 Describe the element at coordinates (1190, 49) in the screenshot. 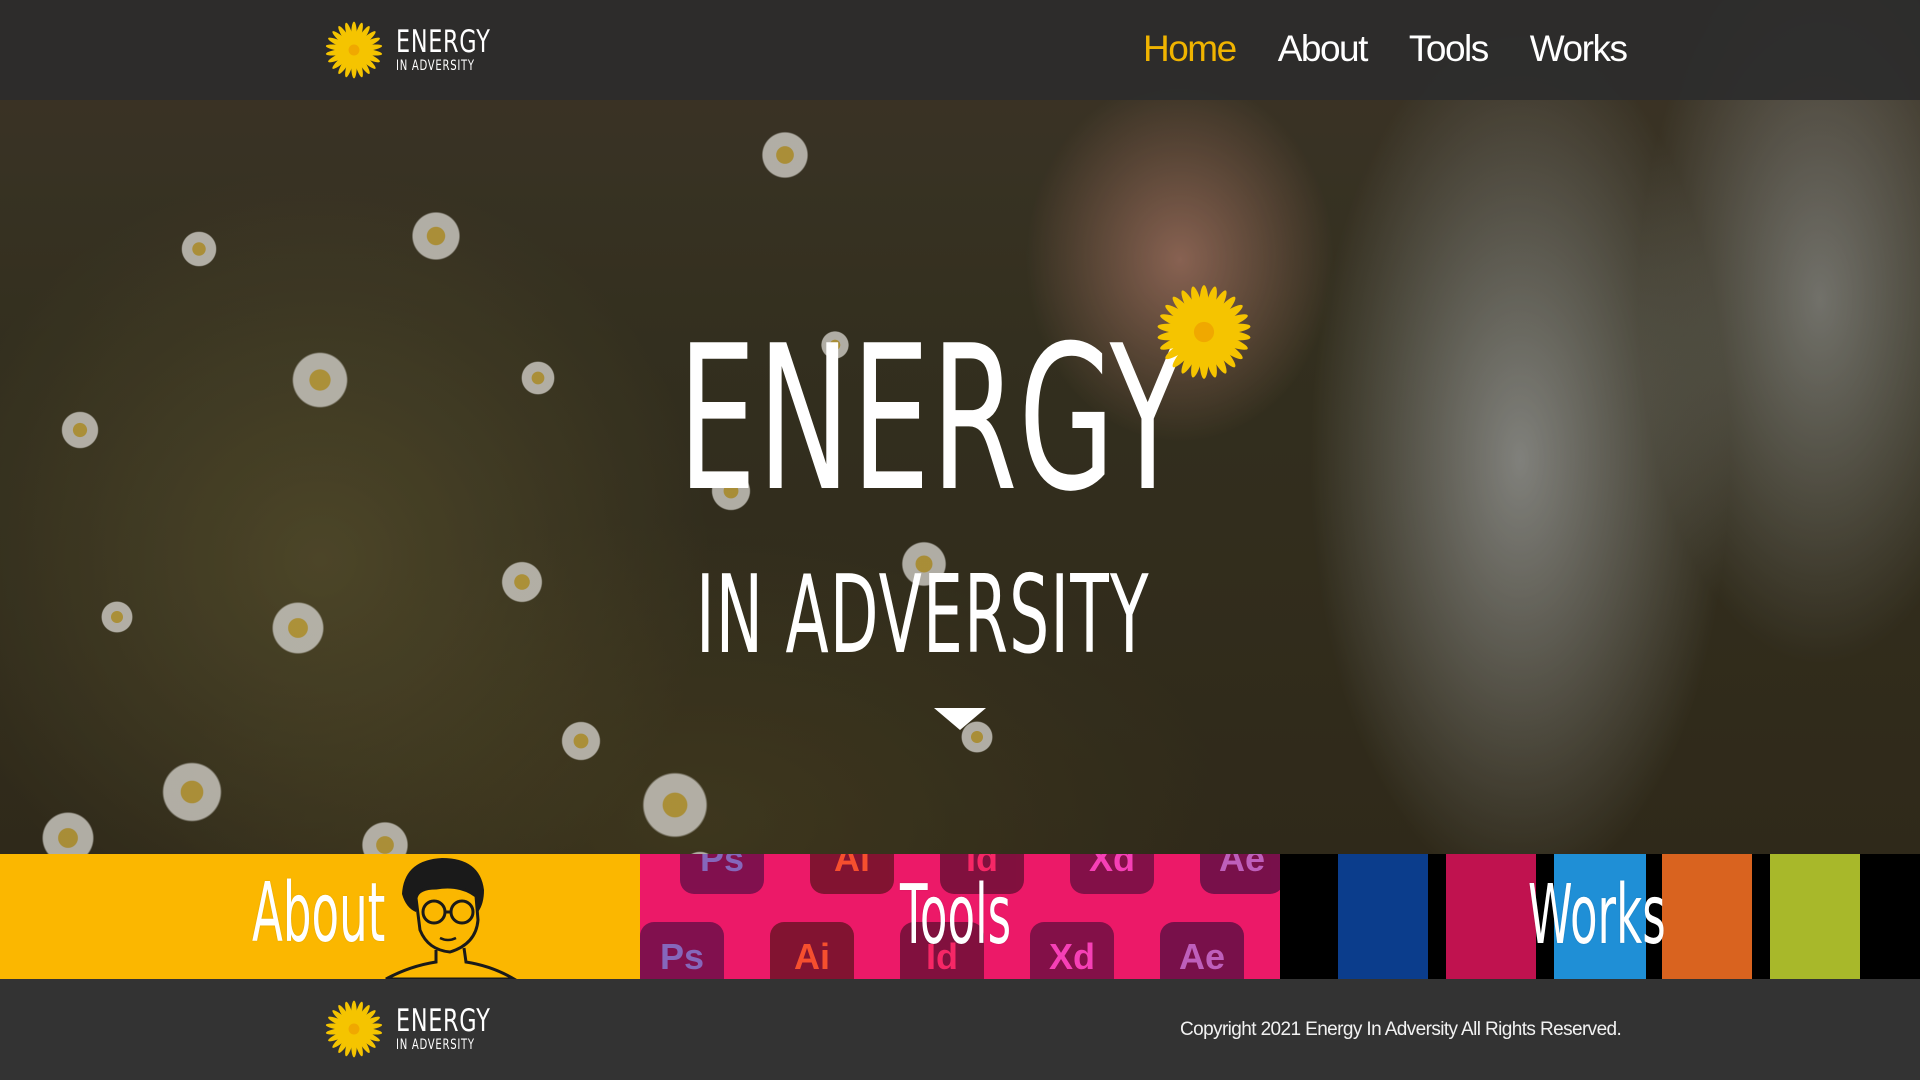

I see `nav-home-link: Home` at that location.